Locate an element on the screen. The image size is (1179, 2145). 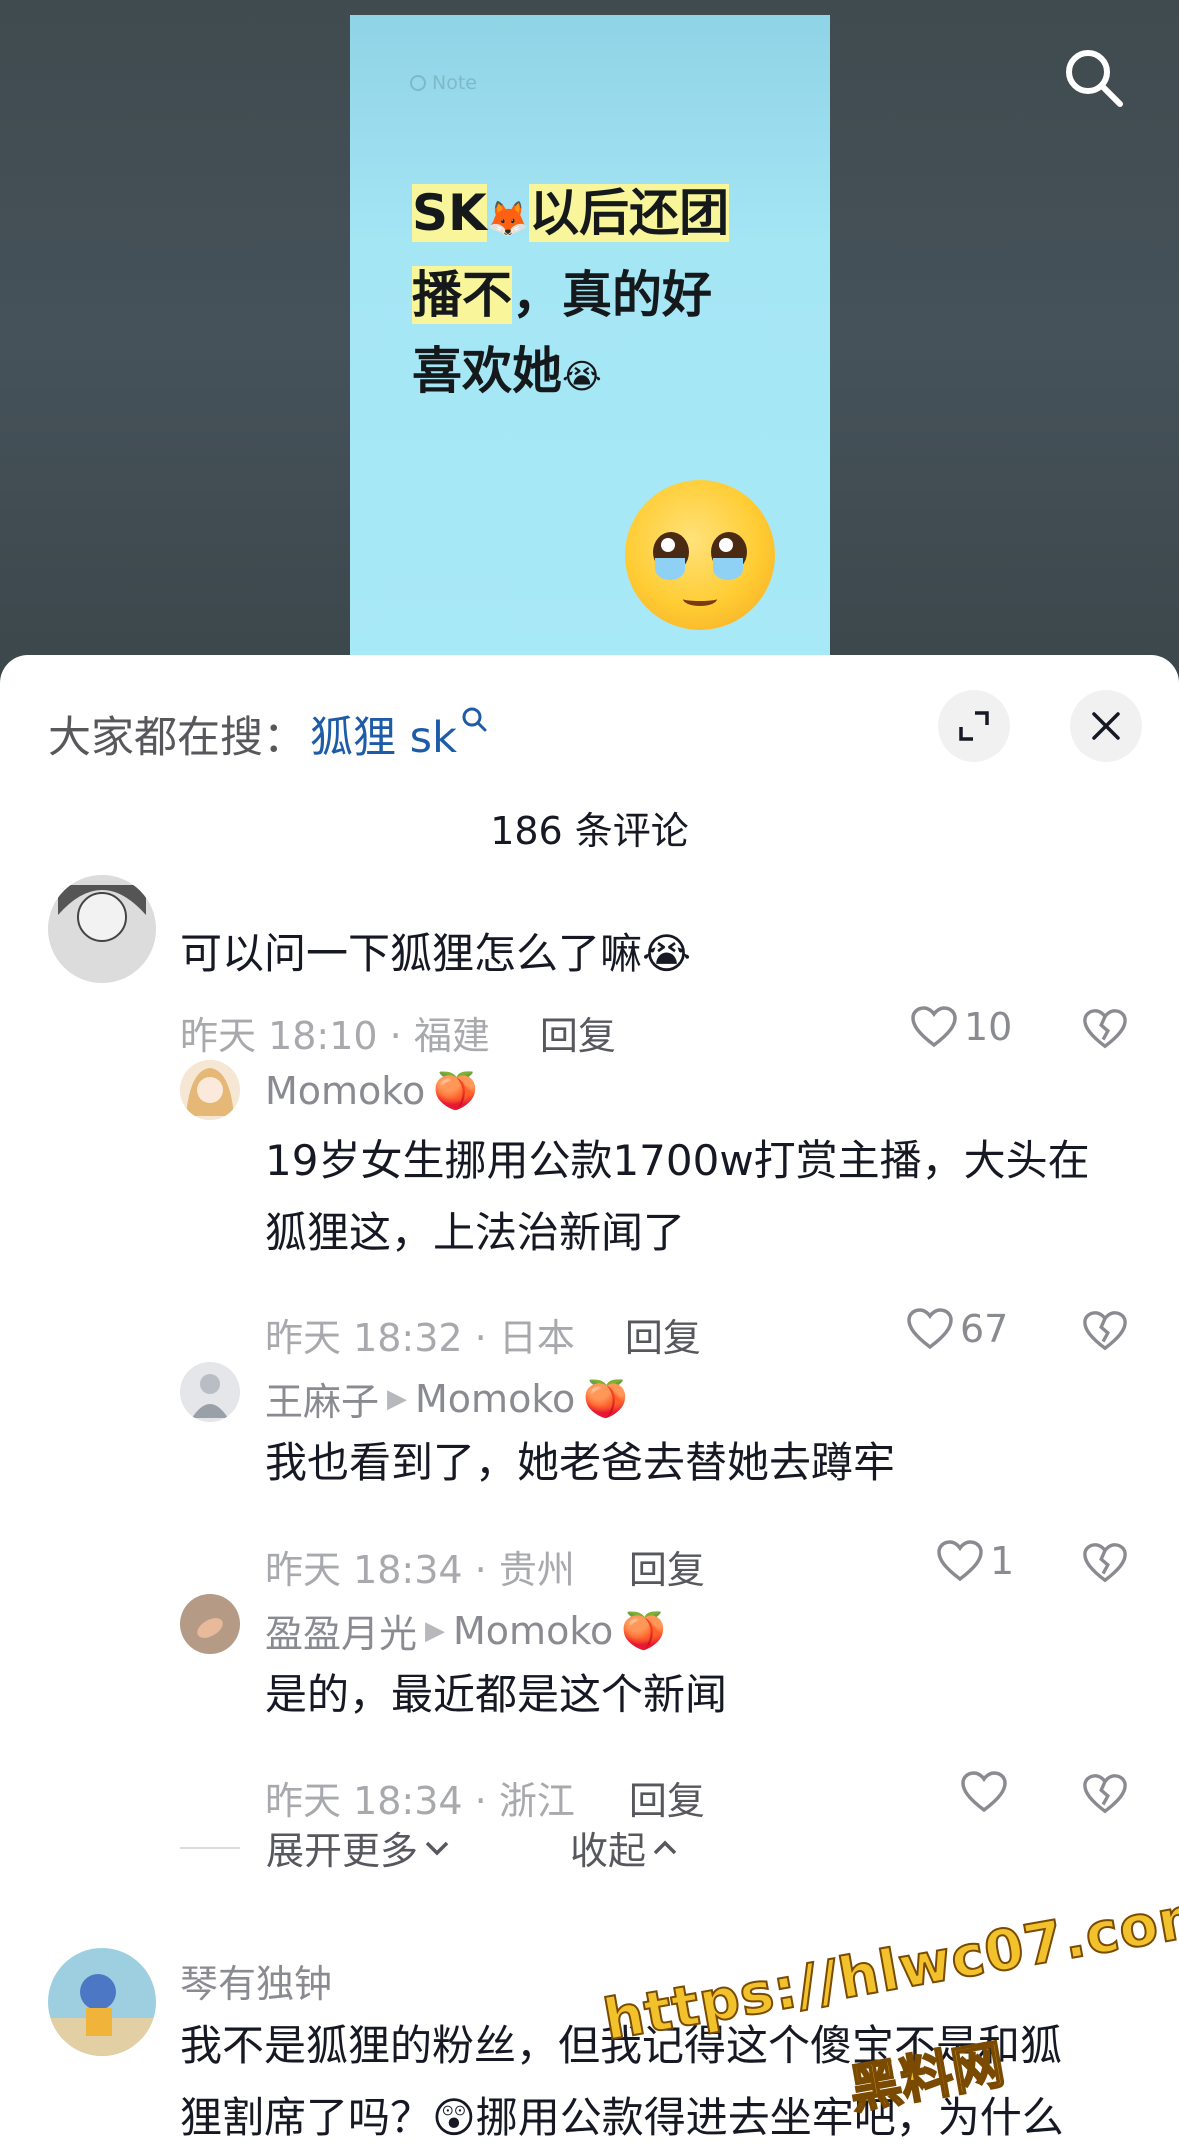
comment-text-line1: 19岁女生挪用公款1700w打赏主播，大头在 is located at coordinates (677, 1160).